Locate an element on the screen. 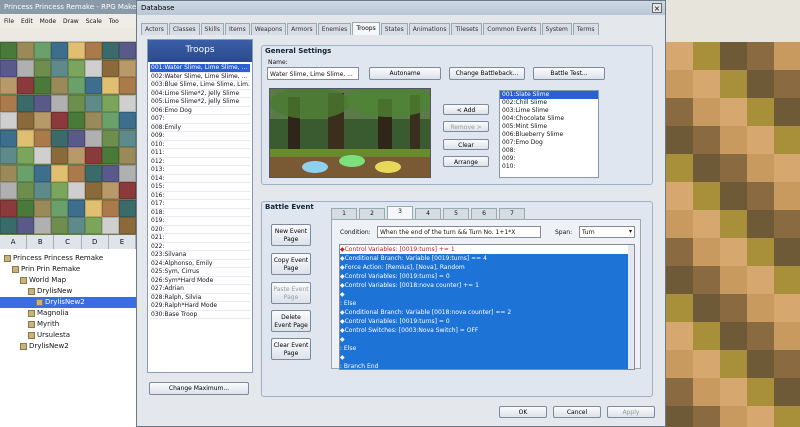 The image size is (800, 427). troop-list-item: 021: is located at coordinates (200, 238).